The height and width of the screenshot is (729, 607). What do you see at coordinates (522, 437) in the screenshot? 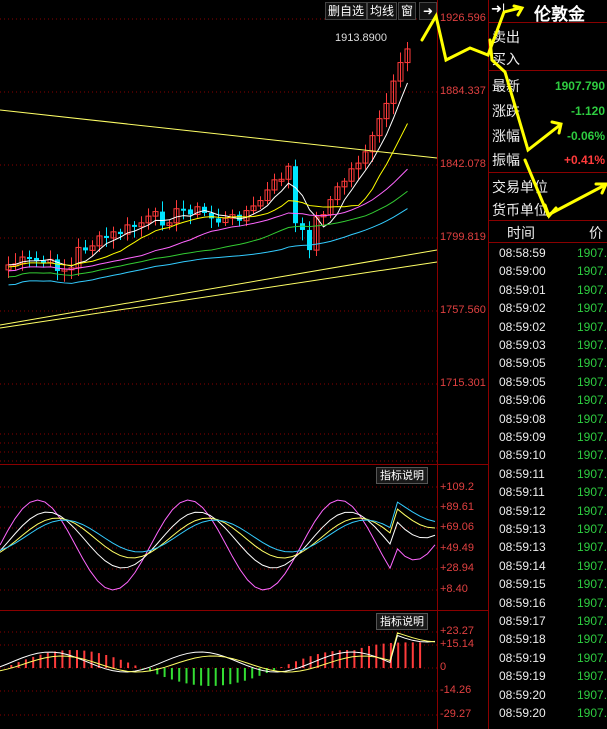
I see `tick-time: 08:59:09` at bounding box center [522, 437].